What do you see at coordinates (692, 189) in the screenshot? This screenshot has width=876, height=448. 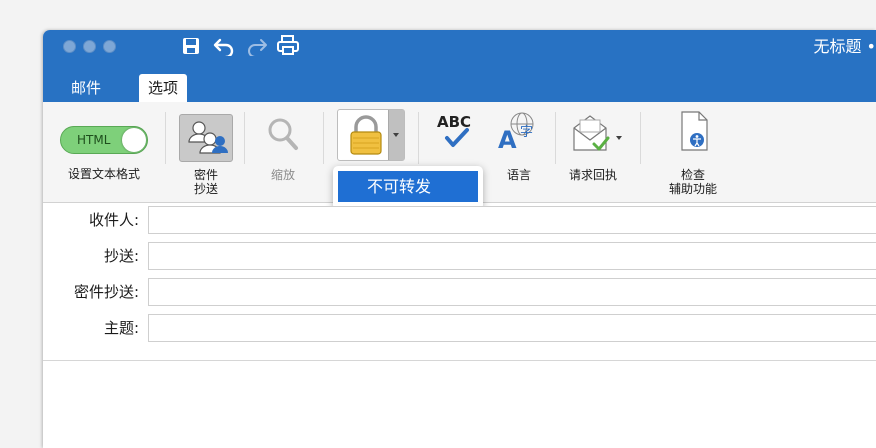 I see `accessibility-label-line2: 辅助功能` at bounding box center [692, 189].